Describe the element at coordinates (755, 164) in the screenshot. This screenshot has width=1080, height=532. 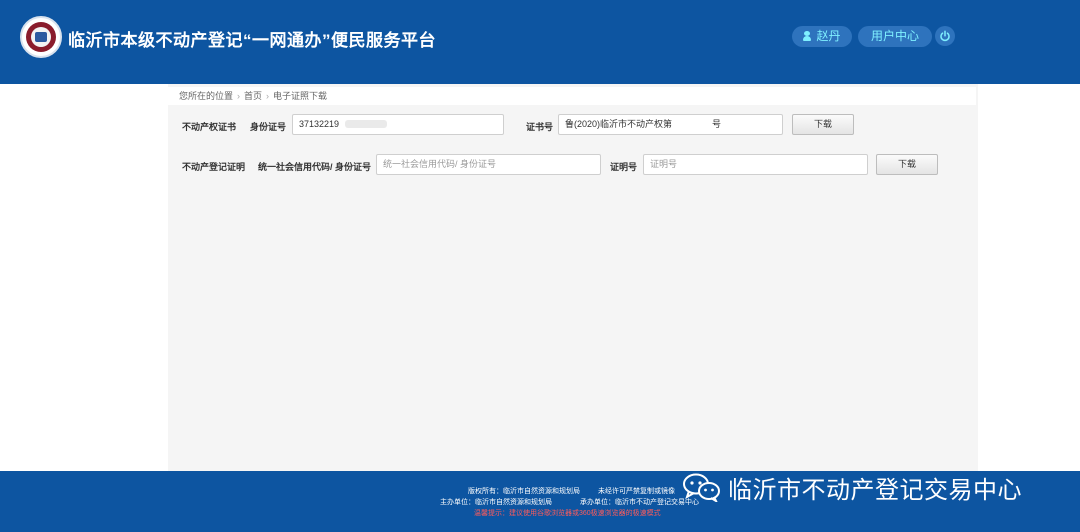
I see `proof-number-input: 证明号` at that location.